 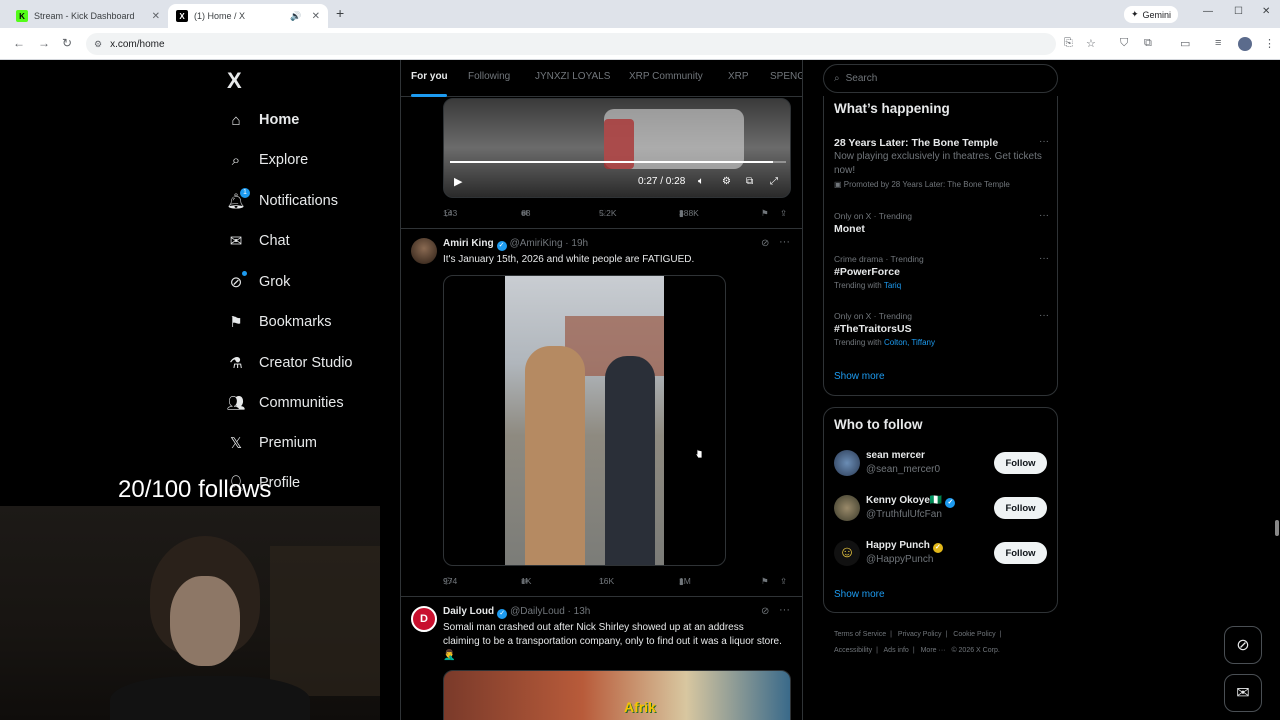 What do you see at coordinates (267, 160) in the screenshot?
I see `sidebar-item-explore: ⌕ Explore` at bounding box center [267, 160].